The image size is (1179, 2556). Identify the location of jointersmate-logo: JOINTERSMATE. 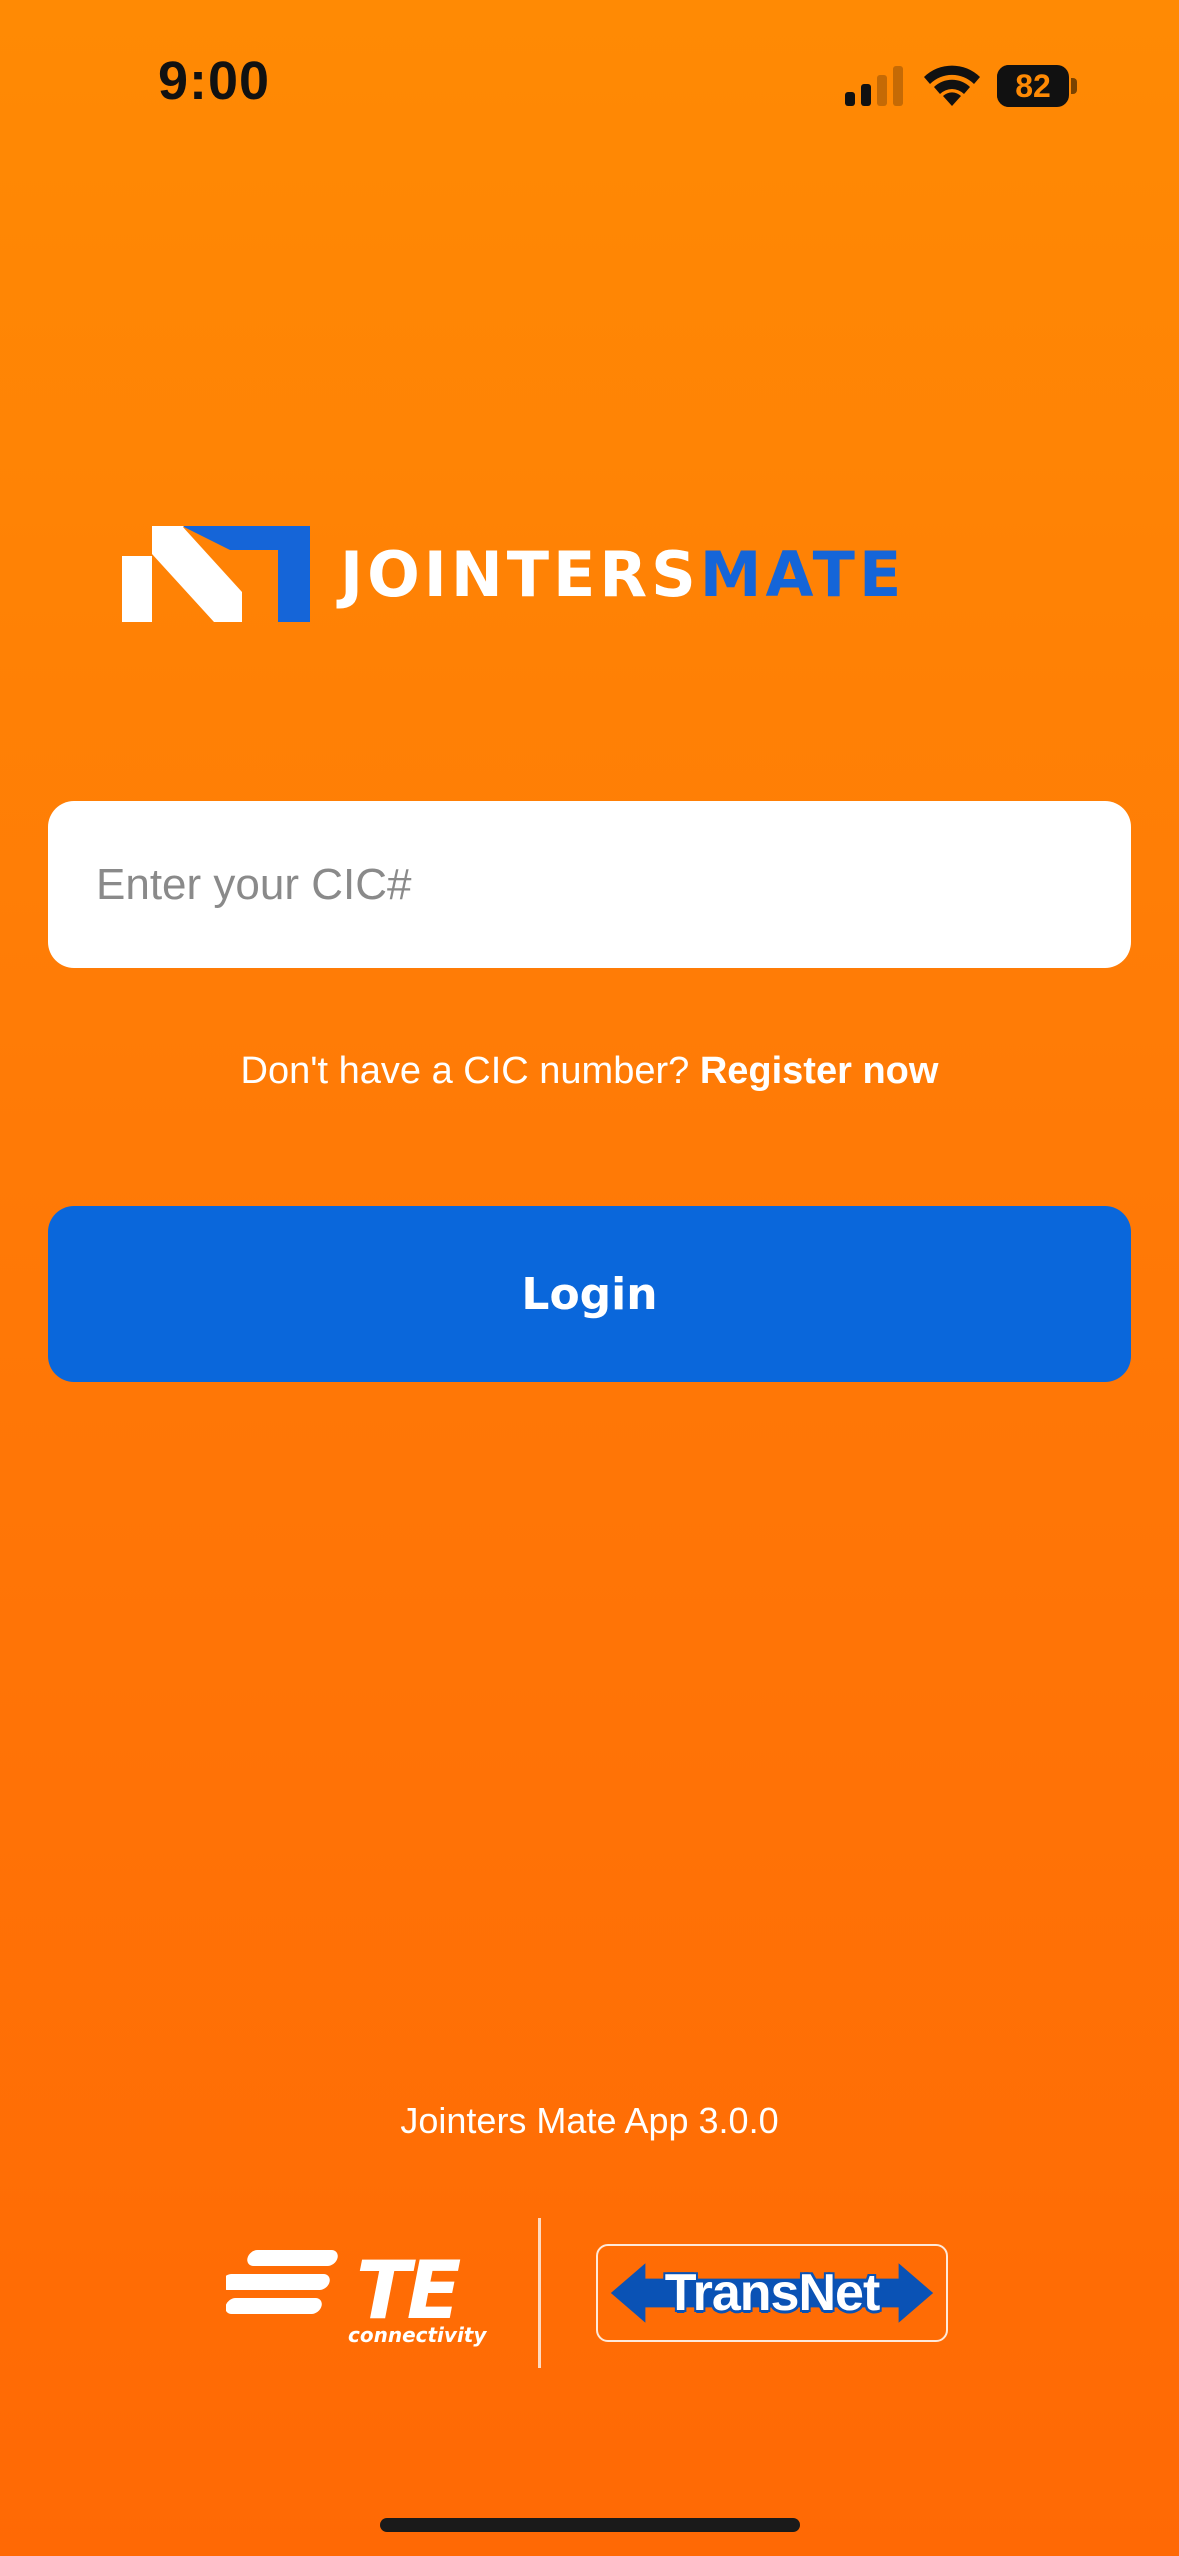
(592, 574).